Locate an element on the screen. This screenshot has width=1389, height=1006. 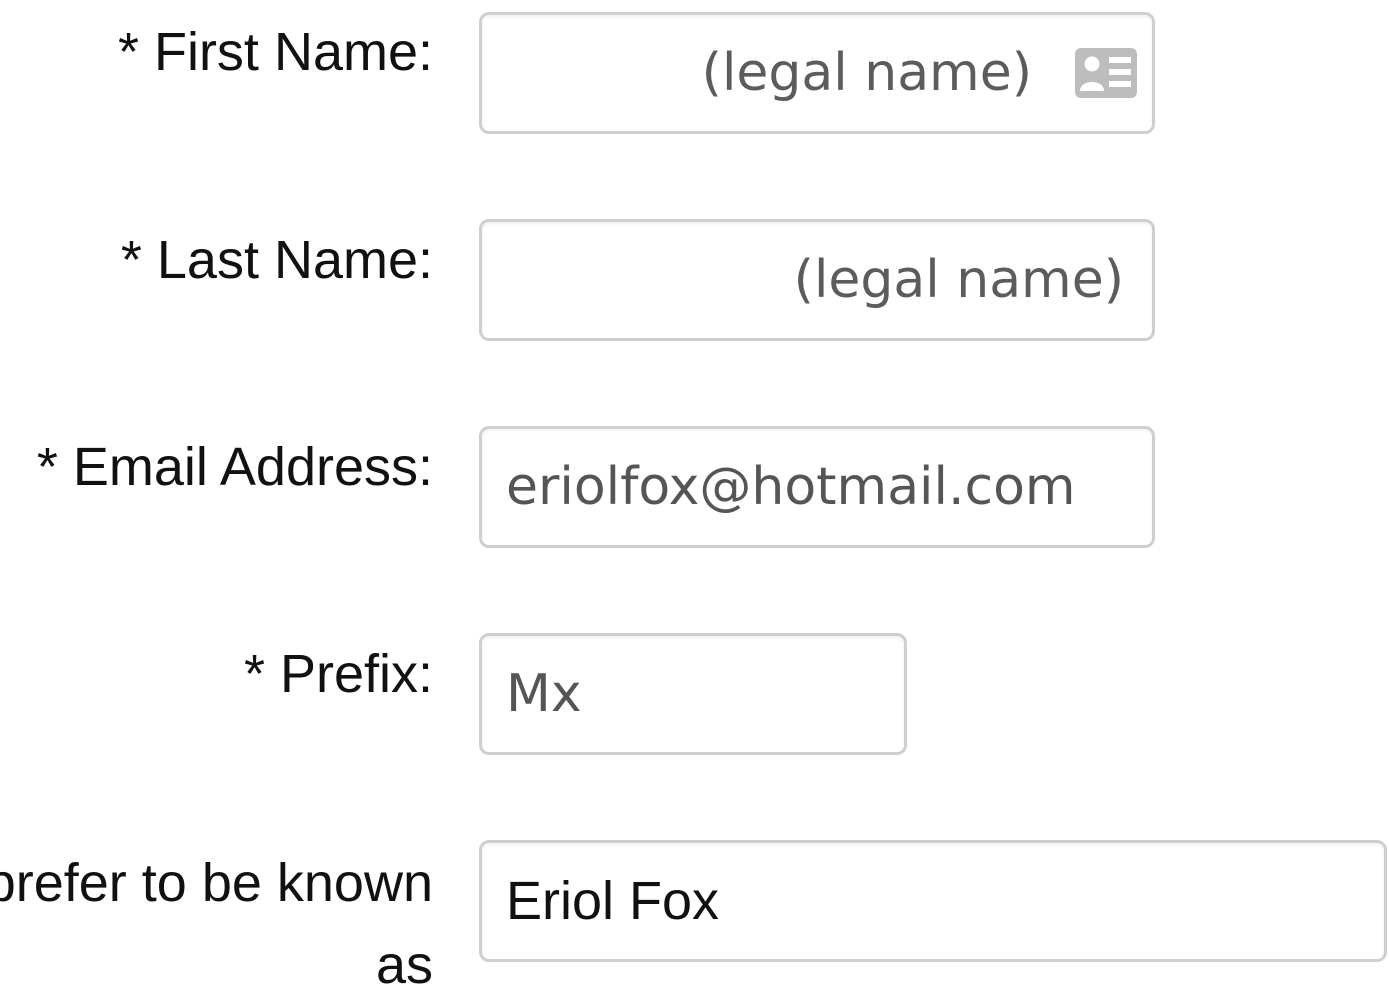
known-as-label: I prefer to be known as is located at coordinates (216, 924).